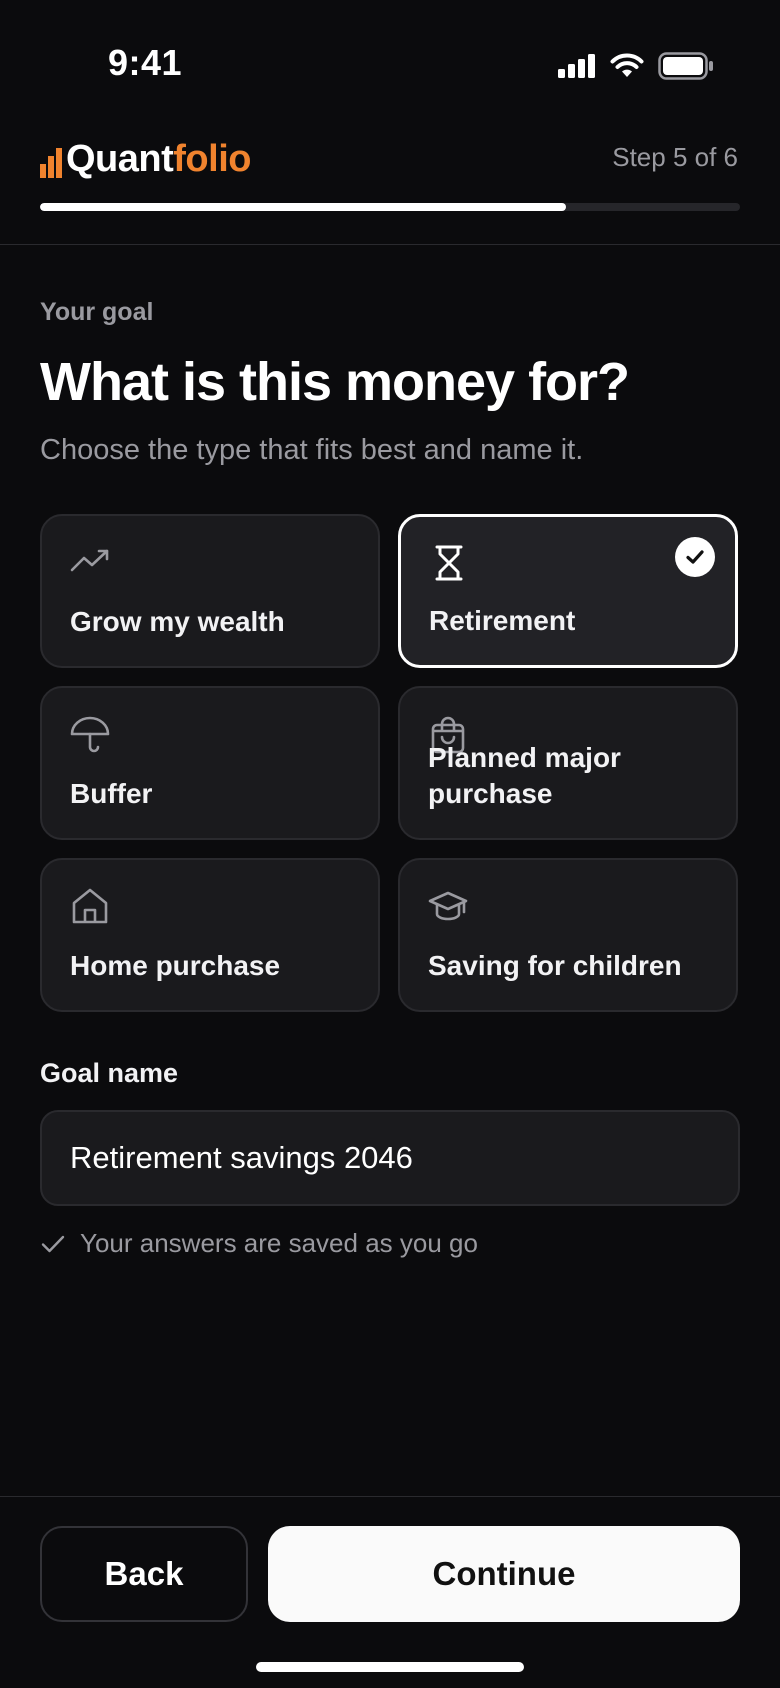 This screenshot has height=1688, width=780. What do you see at coordinates (210, 935) in the screenshot?
I see `goal-card-home-purchase: Home purchase` at bounding box center [210, 935].